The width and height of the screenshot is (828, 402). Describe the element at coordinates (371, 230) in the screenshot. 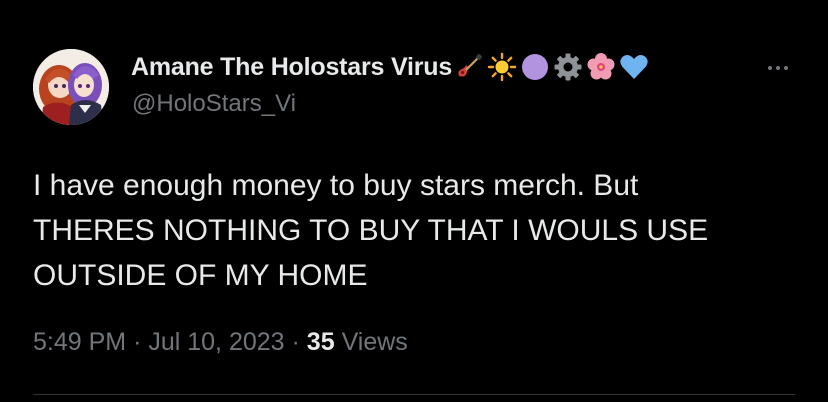

I see `tweet-text-line: THERES NOTHING TO BUY THAT I WOULS USE` at that location.